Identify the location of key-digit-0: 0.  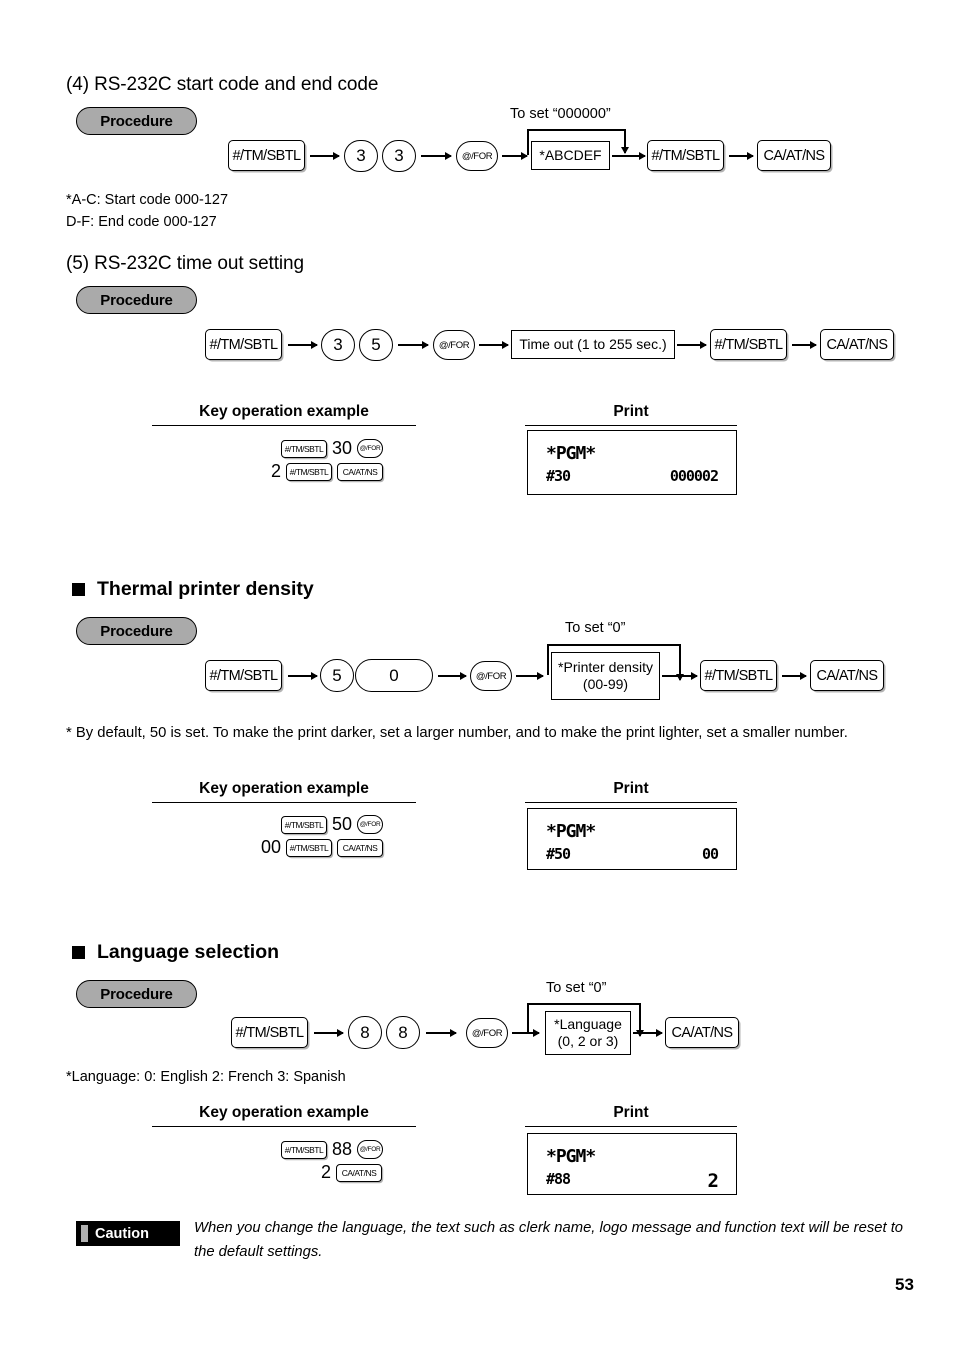
(394, 675).